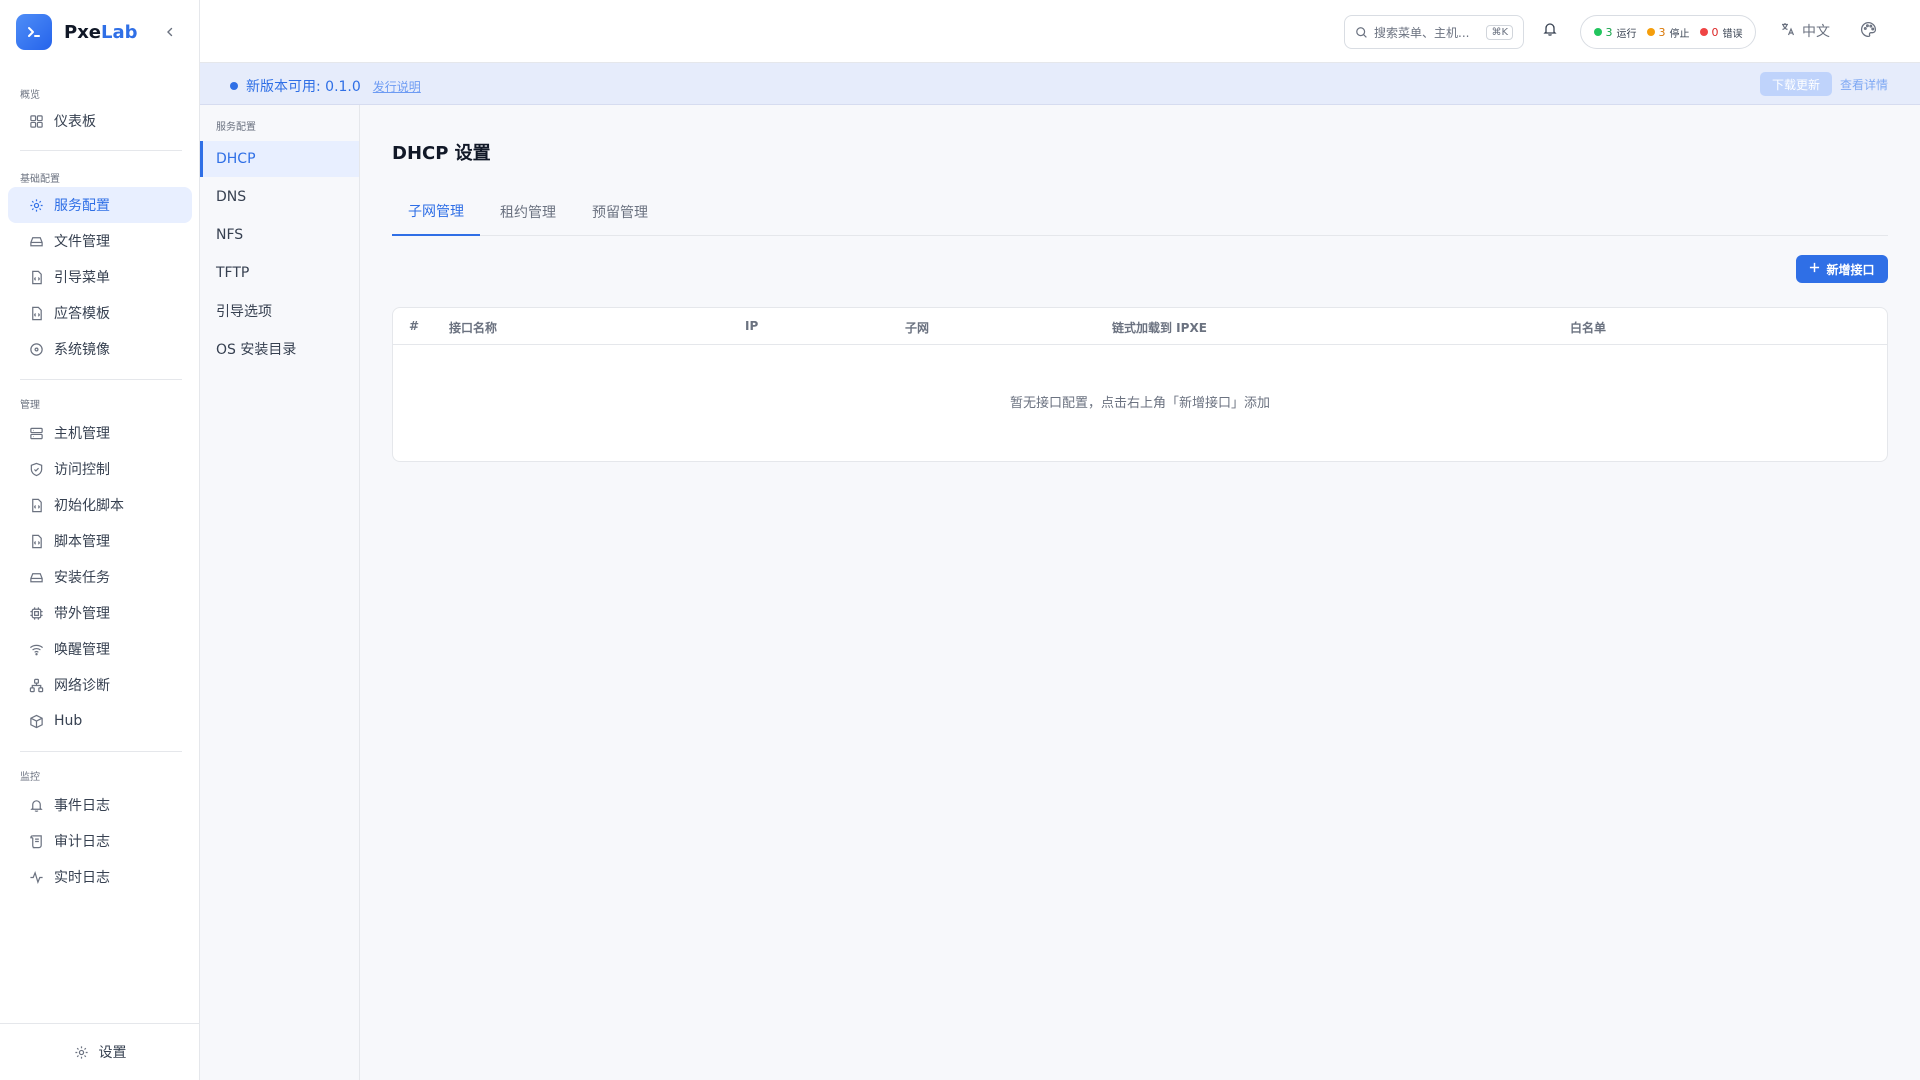 The width and height of the screenshot is (1920, 1080). What do you see at coordinates (1864, 84) in the screenshot?
I see `view-details-link: 查看详情` at bounding box center [1864, 84].